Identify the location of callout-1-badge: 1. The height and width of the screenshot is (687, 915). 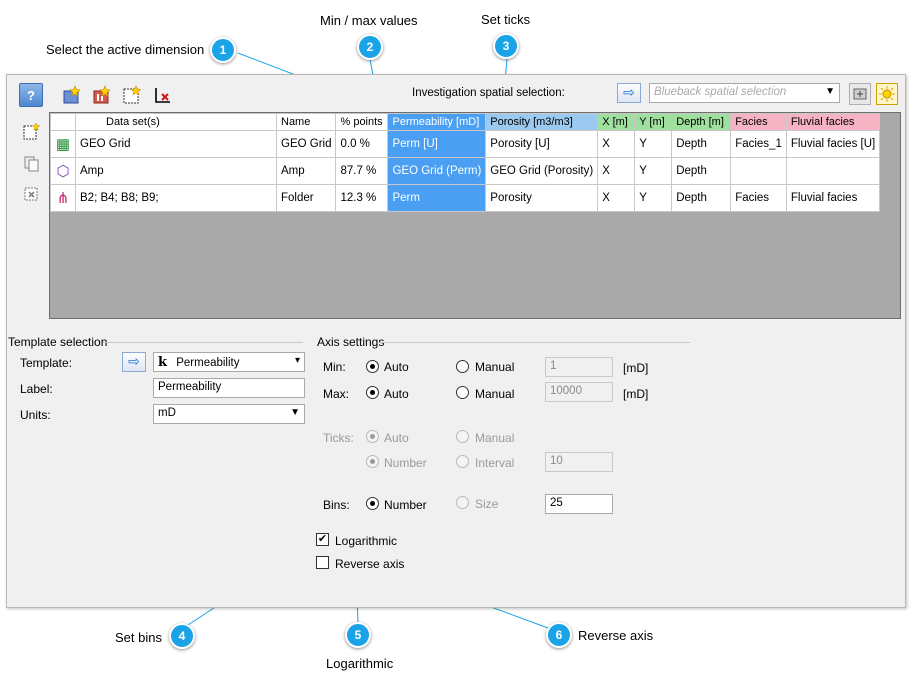
(223, 50).